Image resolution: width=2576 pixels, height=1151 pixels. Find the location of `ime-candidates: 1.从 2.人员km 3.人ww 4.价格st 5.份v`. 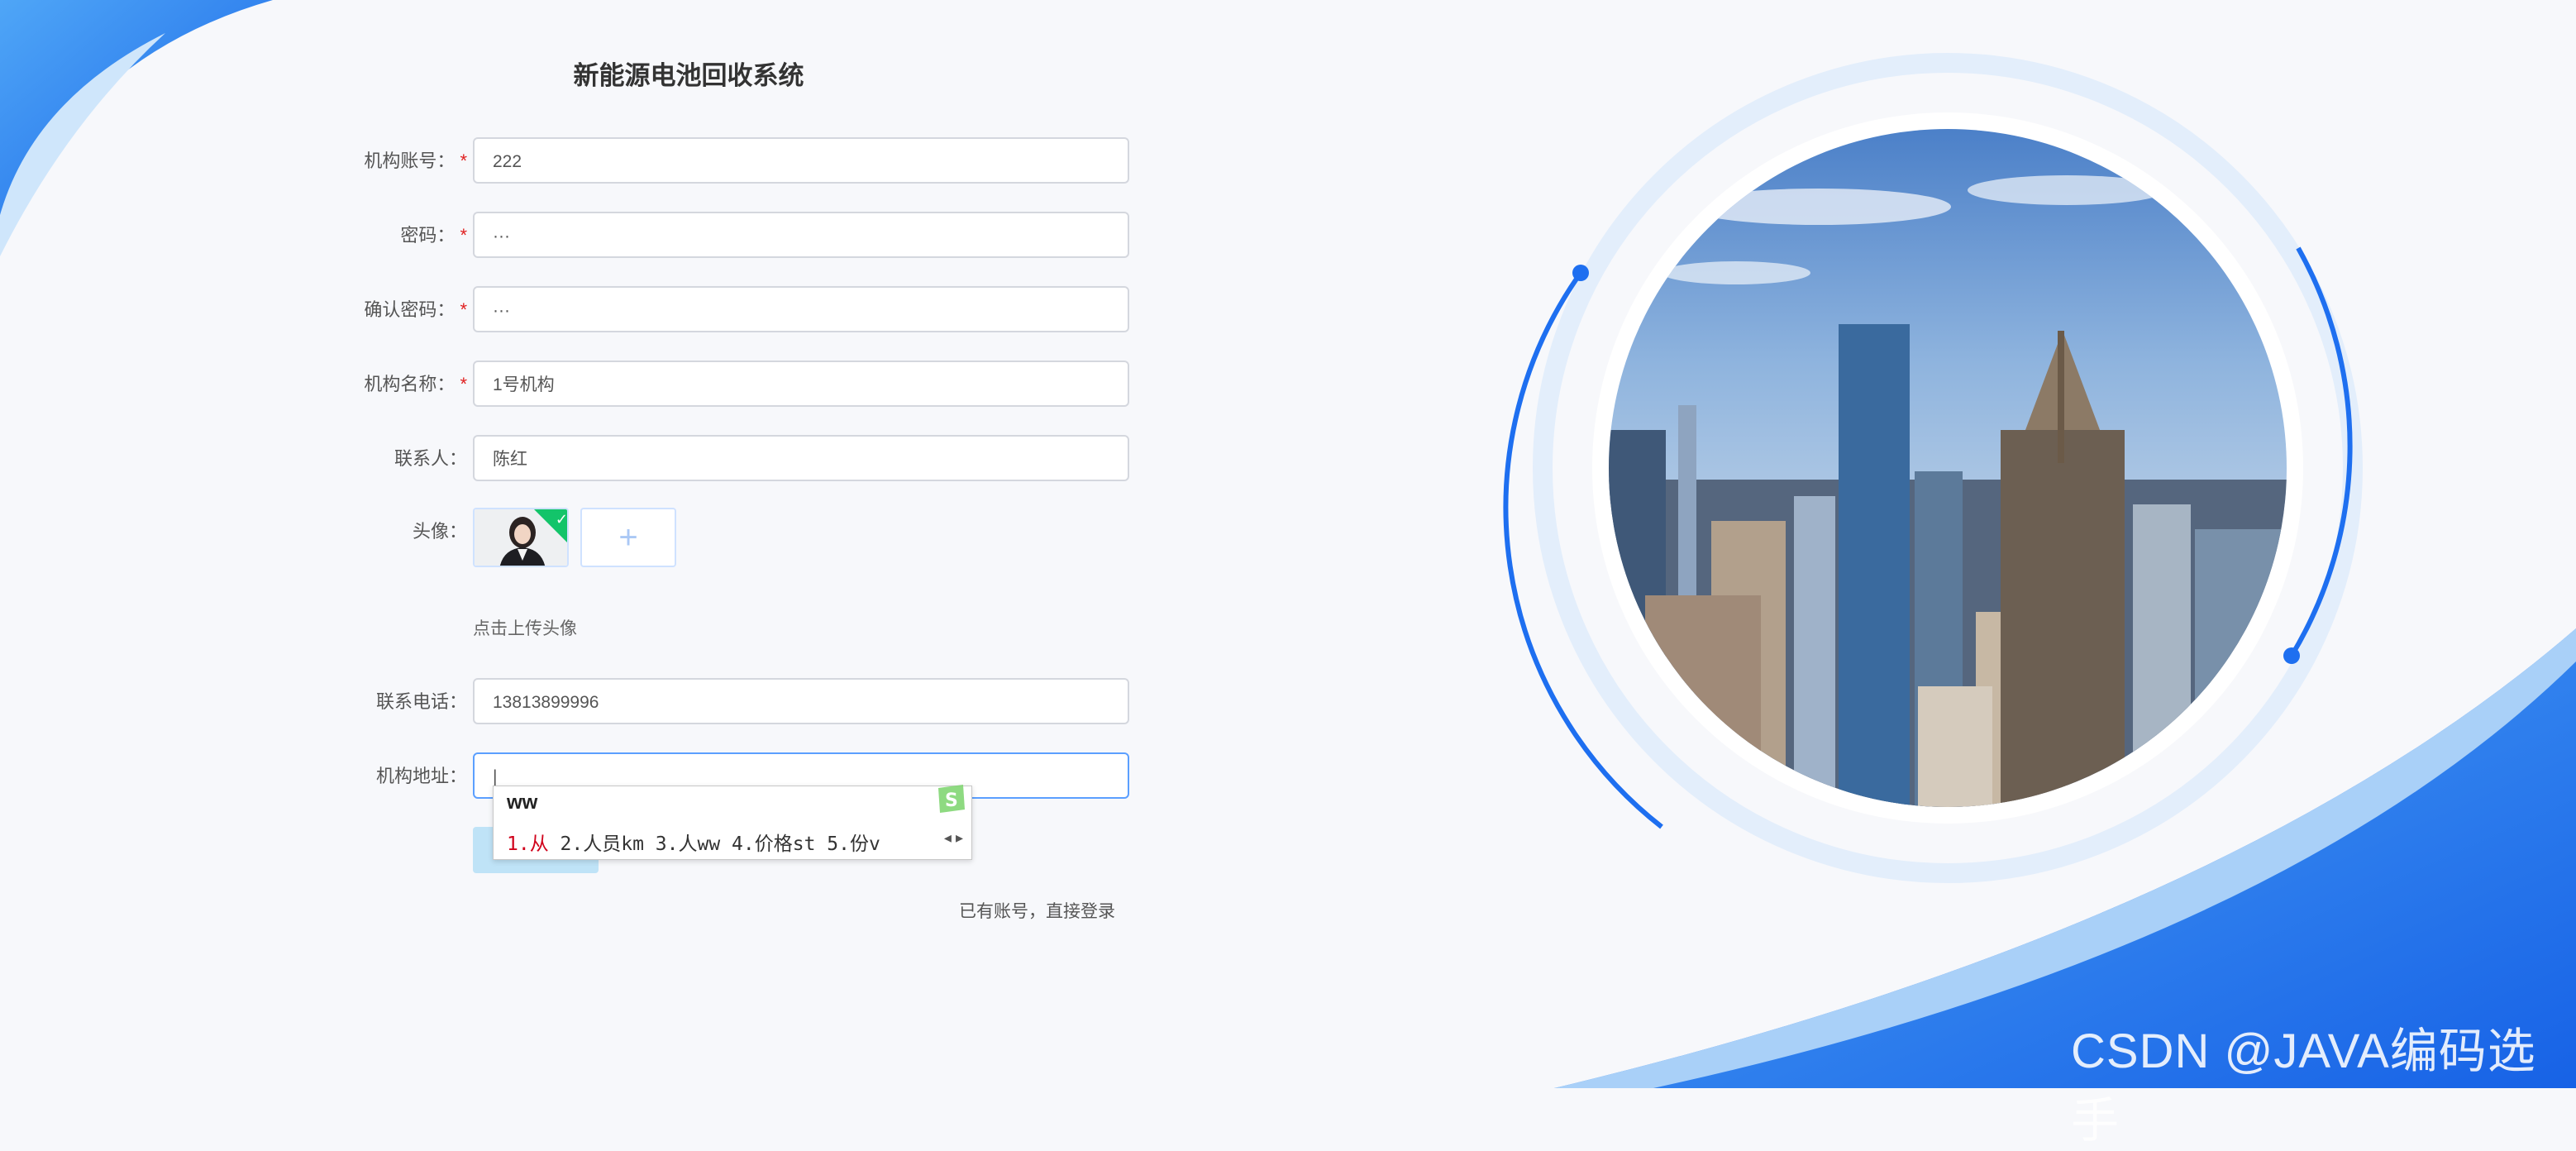

ime-candidates: 1.从 2.人员km 3.人ww 4.价格st 5.份v is located at coordinates (693, 842).